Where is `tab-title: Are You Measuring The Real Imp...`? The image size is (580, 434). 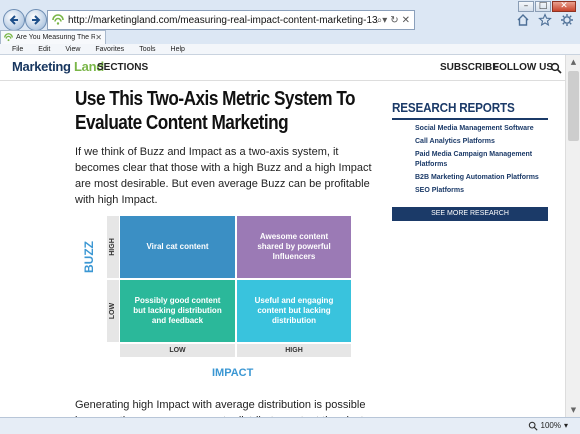
tab-title: Are You Measuring The Real Imp... is located at coordinates (56, 37).